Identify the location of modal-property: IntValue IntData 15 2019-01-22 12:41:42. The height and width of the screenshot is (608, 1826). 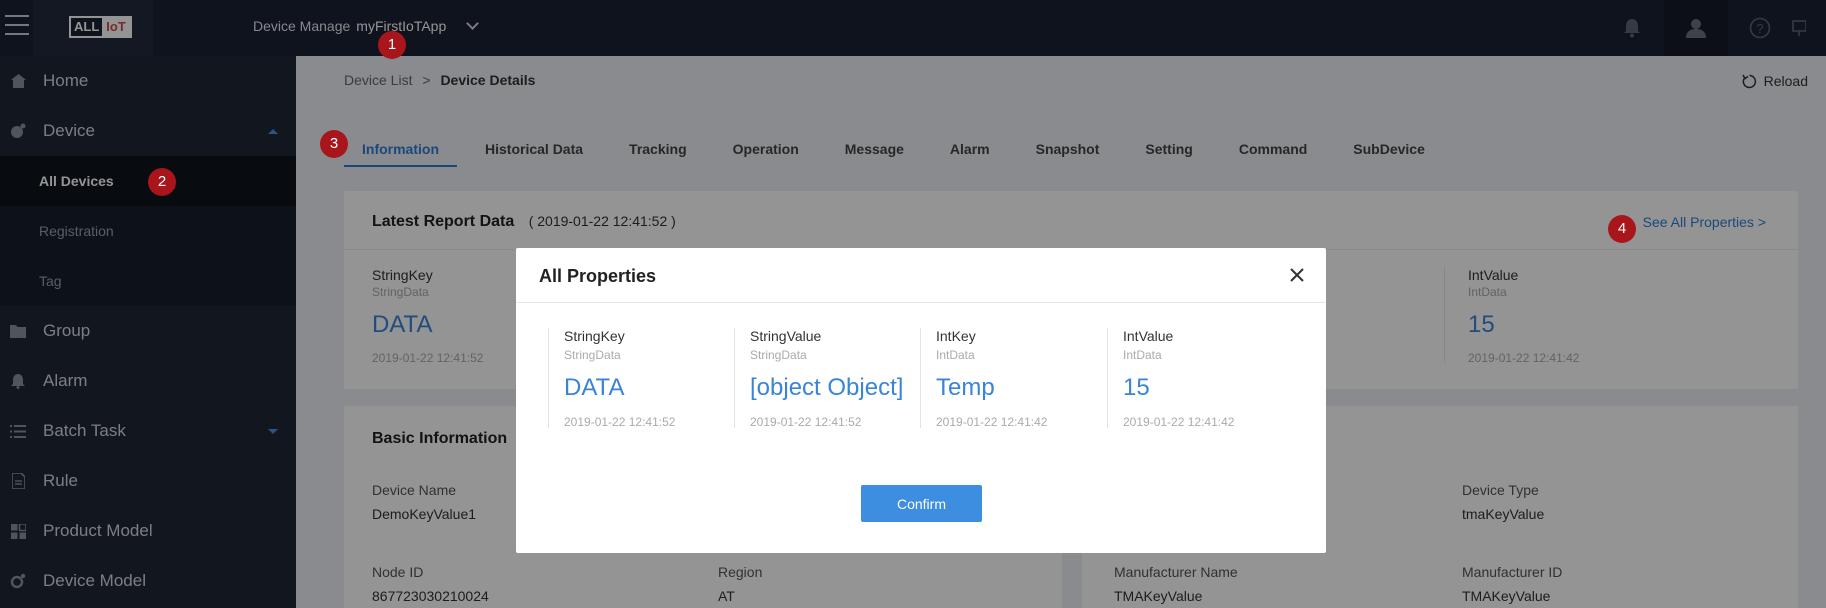
(1171, 378).